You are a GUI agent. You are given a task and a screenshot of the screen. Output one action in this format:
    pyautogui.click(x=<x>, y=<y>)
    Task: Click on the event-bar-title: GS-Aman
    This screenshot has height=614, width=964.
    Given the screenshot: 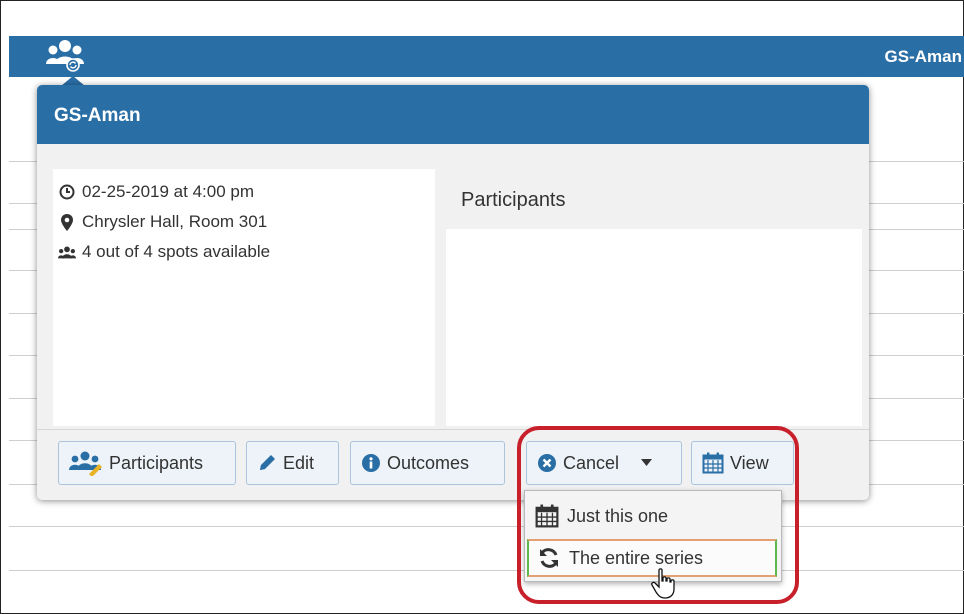 What is the action you would take?
    pyautogui.click(x=923, y=56)
    